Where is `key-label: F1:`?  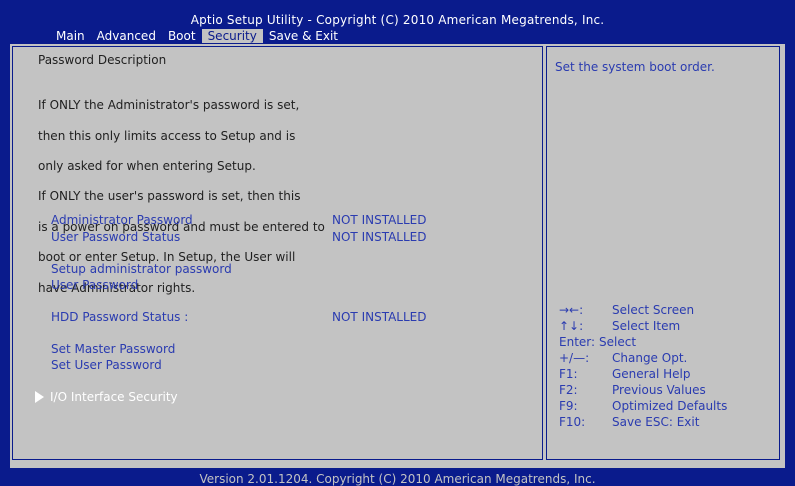
key-label: F1: is located at coordinates (568, 374).